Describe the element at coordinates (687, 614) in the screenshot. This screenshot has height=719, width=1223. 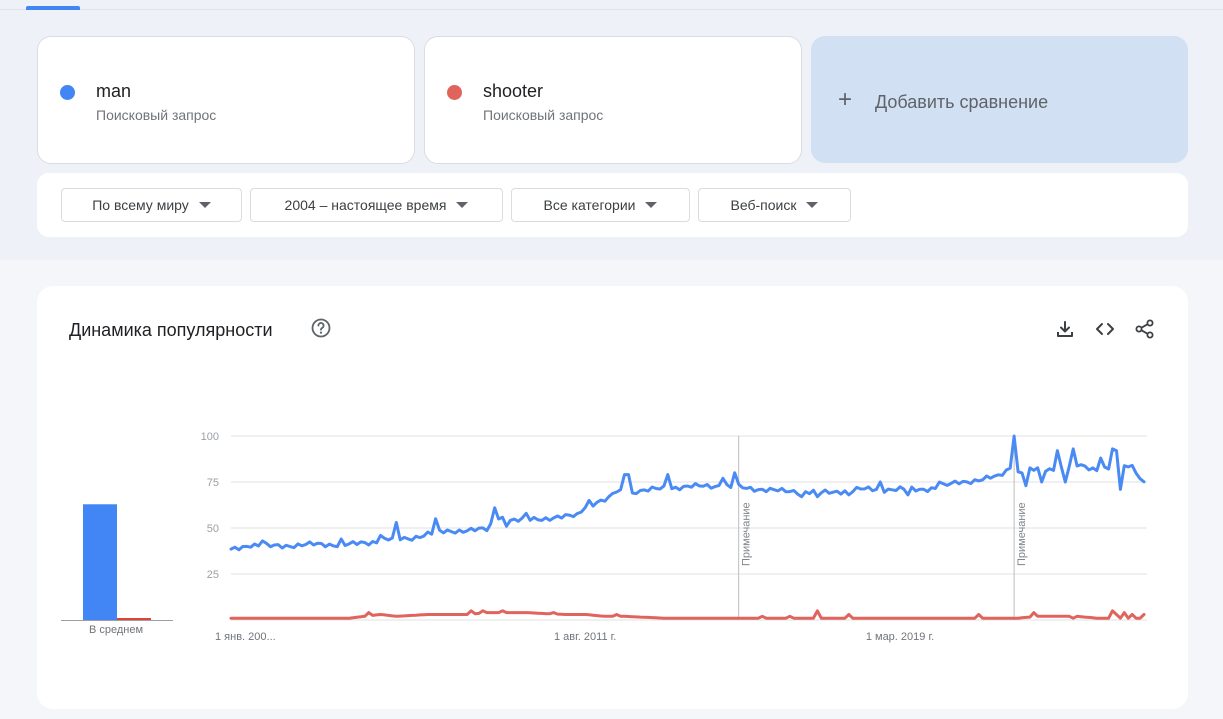
I see `series-line-shooter` at that location.